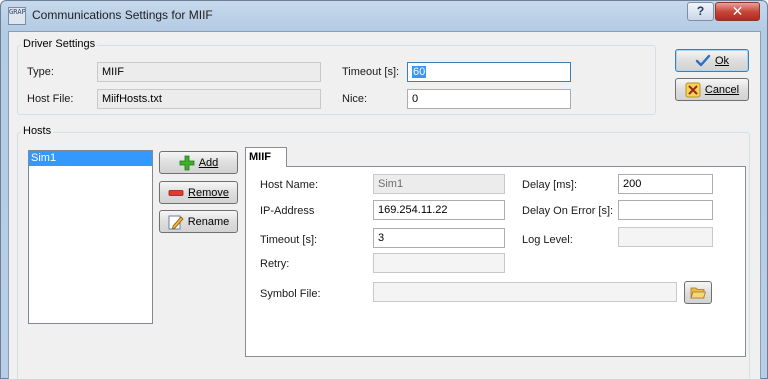  I want to click on symbol-file-input, so click(525, 292).